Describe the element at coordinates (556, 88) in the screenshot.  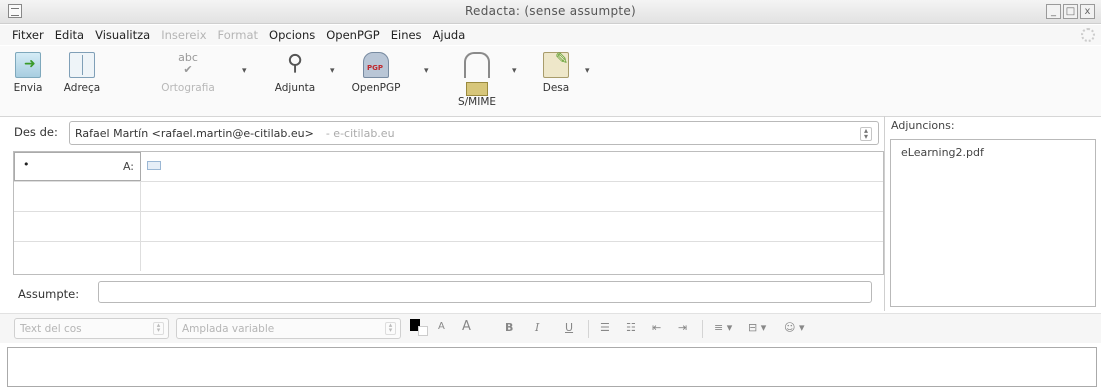
I see `save-label: Desa` at that location.